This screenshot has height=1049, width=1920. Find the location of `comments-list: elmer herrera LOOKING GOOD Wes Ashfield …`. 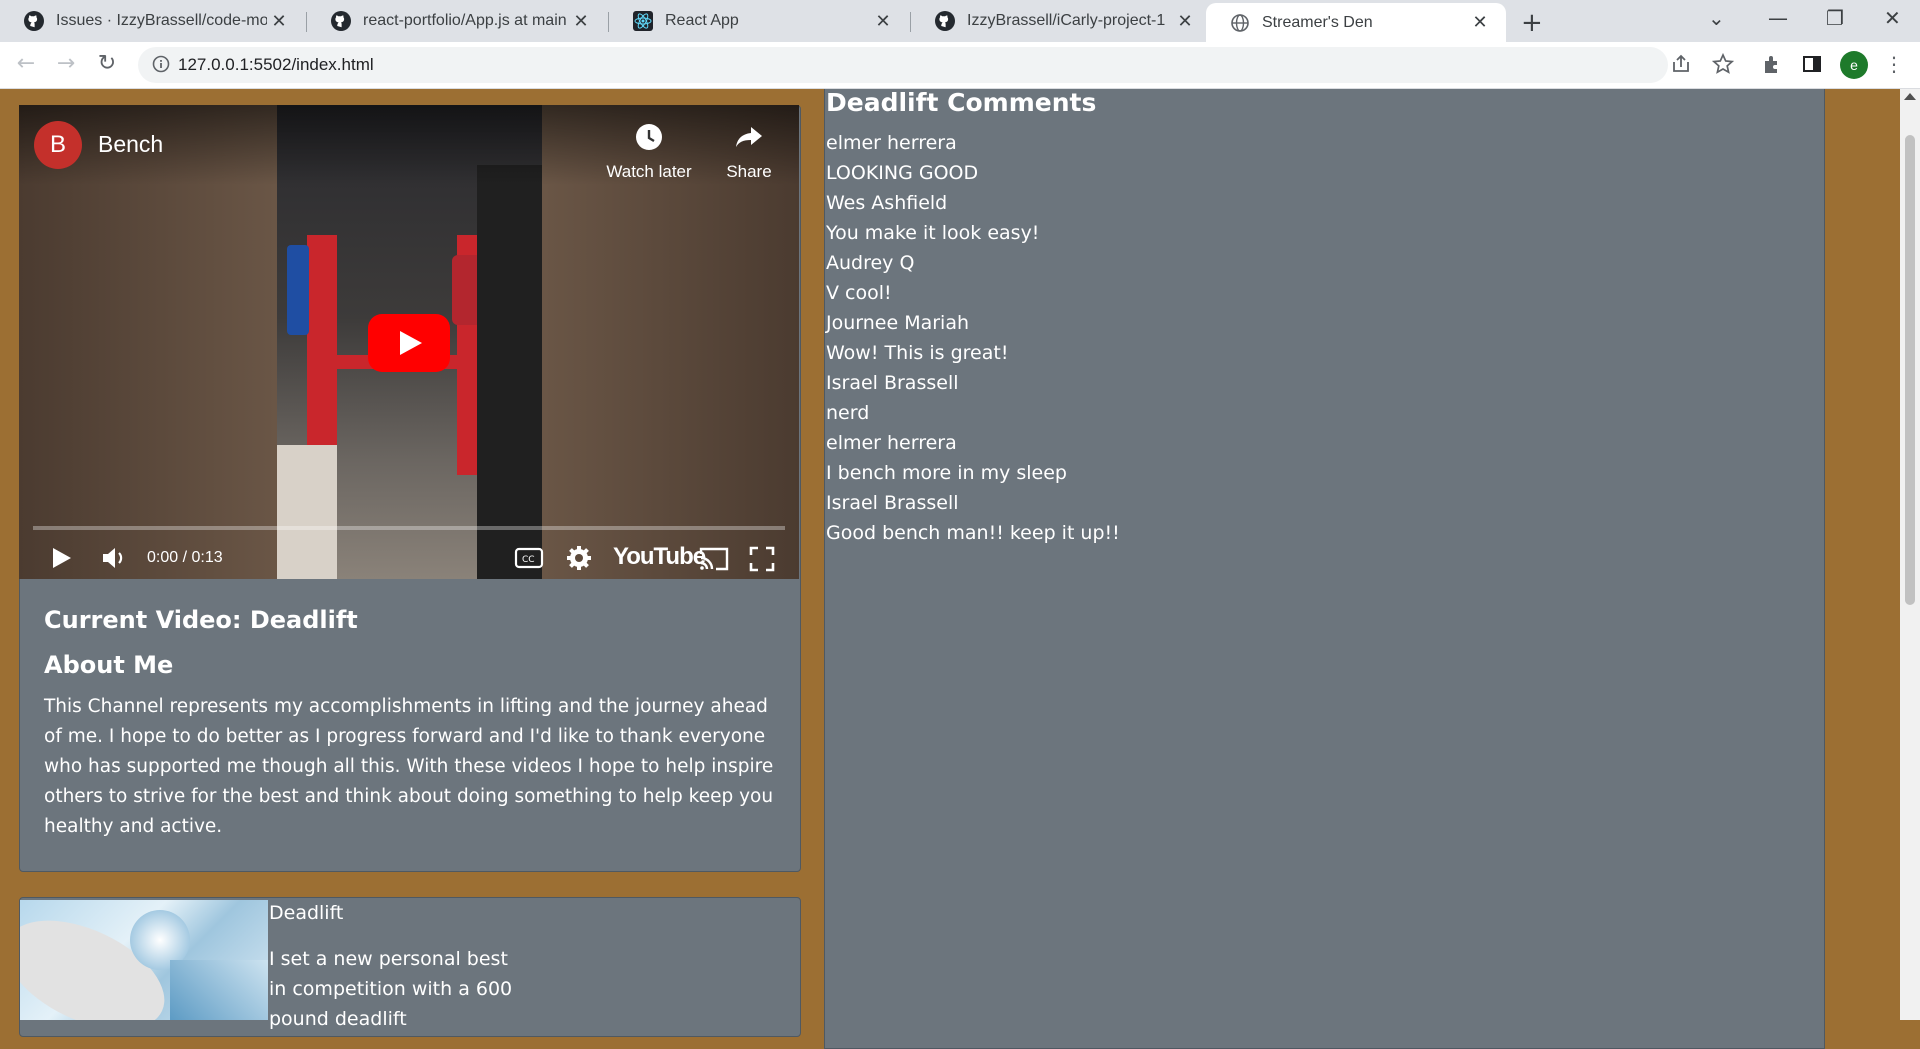

comments-list: elmer herrera LOOKING GOOD Wes Ashfield … is located at coordinates (973, 338).